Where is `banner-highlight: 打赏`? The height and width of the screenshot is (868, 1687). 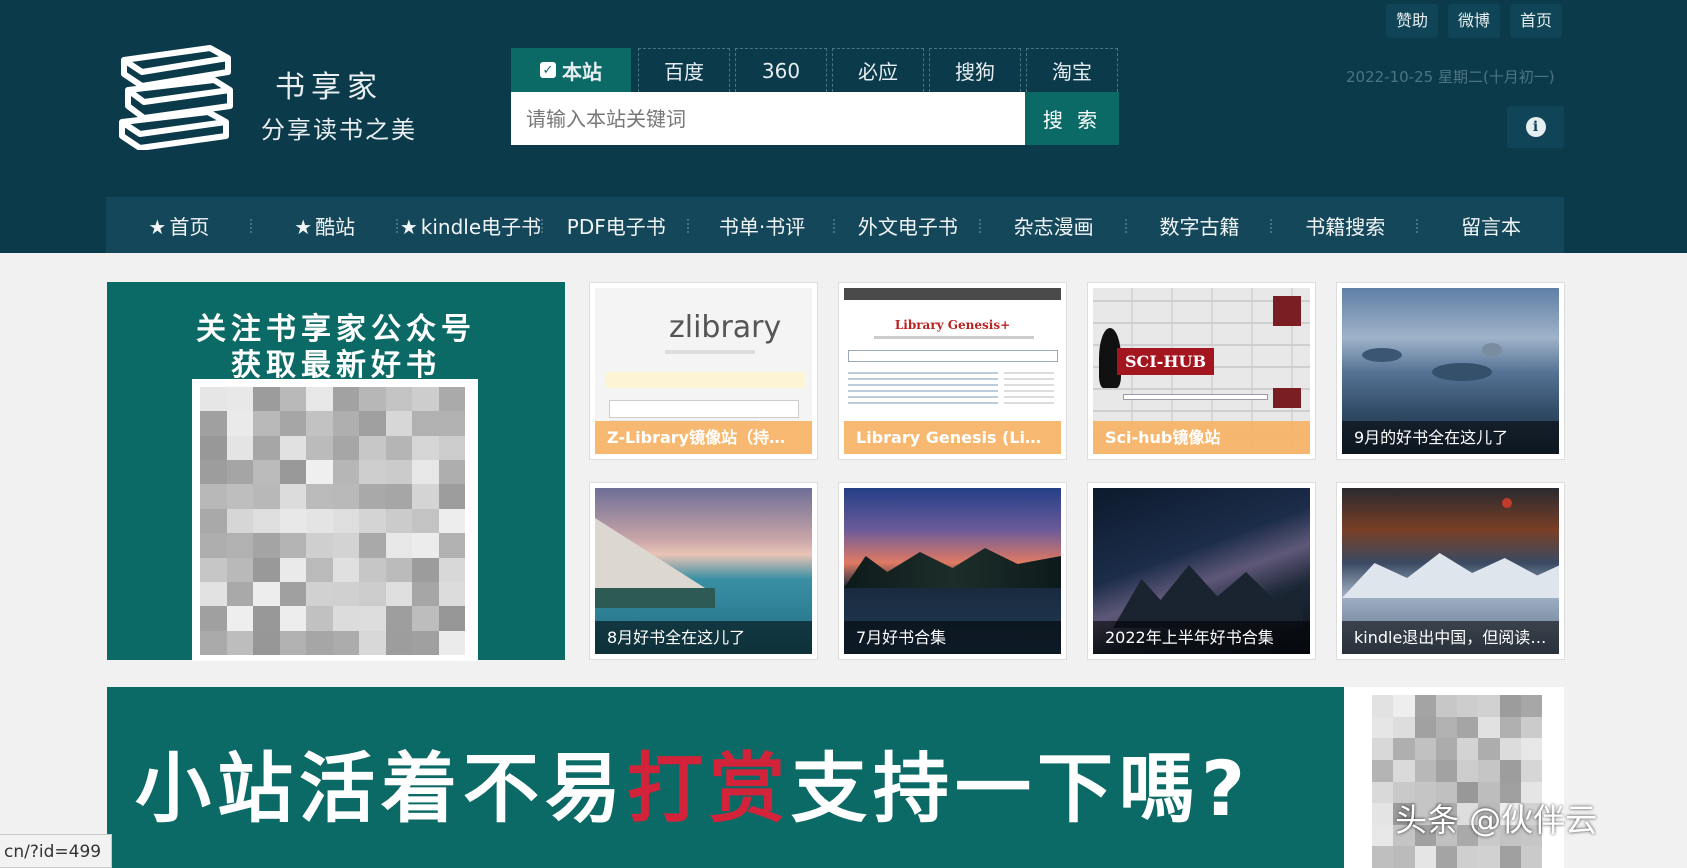
banner-highlight: 打赏 is located at coordinates (709, 788).